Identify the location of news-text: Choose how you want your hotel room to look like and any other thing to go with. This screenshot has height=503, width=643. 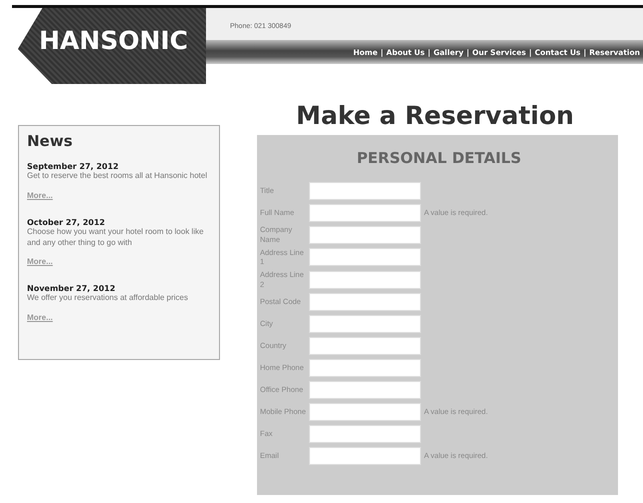
(116, 237).